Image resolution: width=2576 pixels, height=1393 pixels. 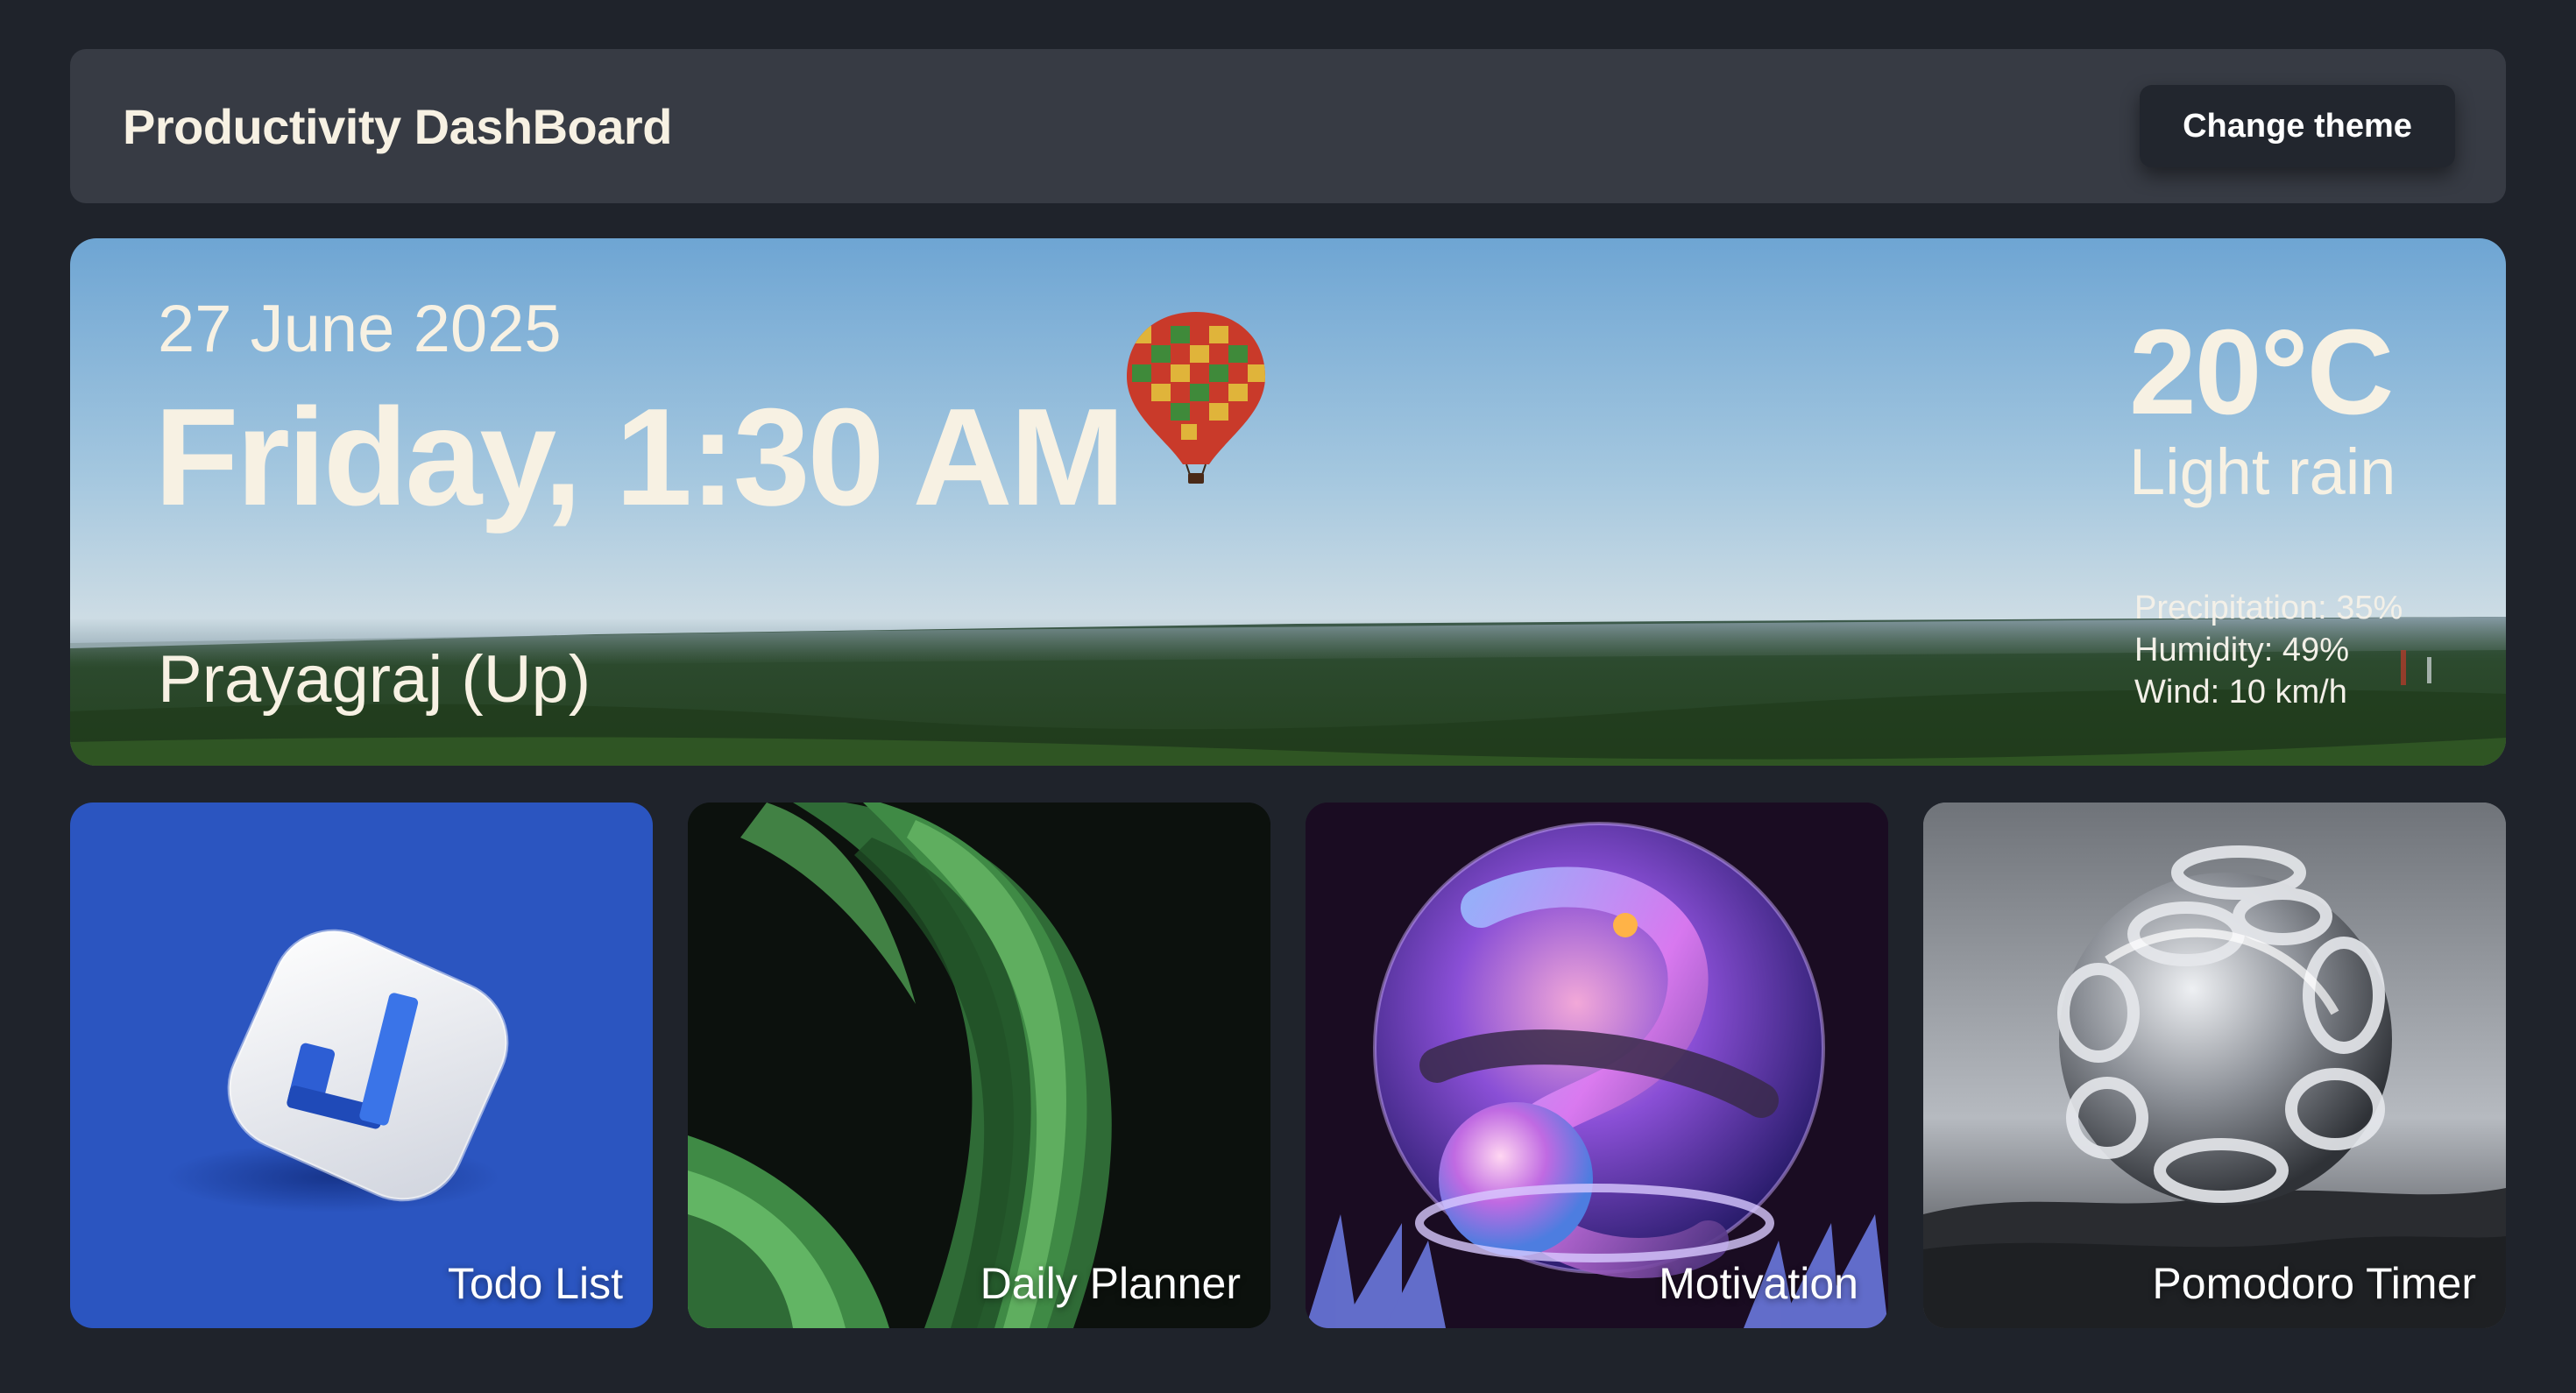 What do you see at coordinates (639, 457) in the screenshot?
I see `current-day-time: Friday, 1:30 AM` at bounding box center [639, 457].